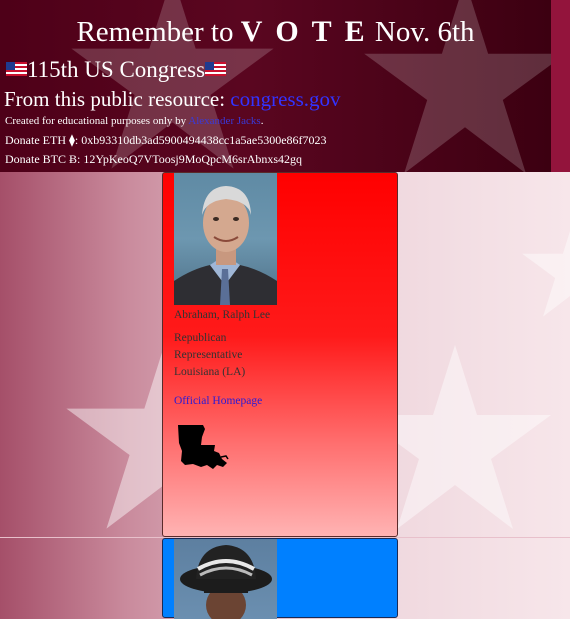  I want to click on member-card, so click(280, 578).